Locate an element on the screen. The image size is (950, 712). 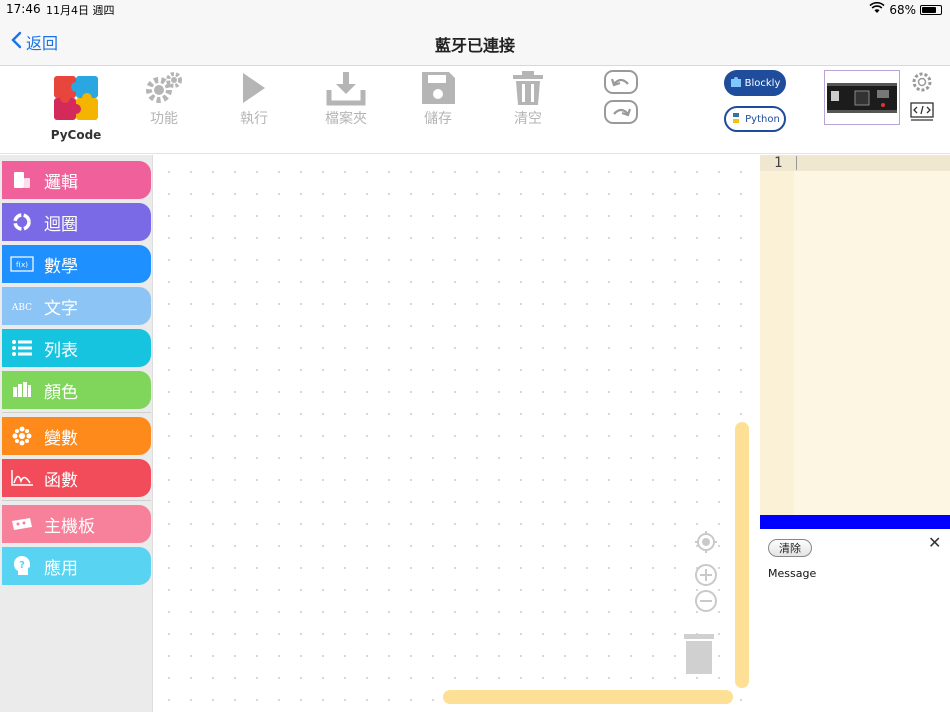
category-label: 文字 is located at coordinates (61, 308).